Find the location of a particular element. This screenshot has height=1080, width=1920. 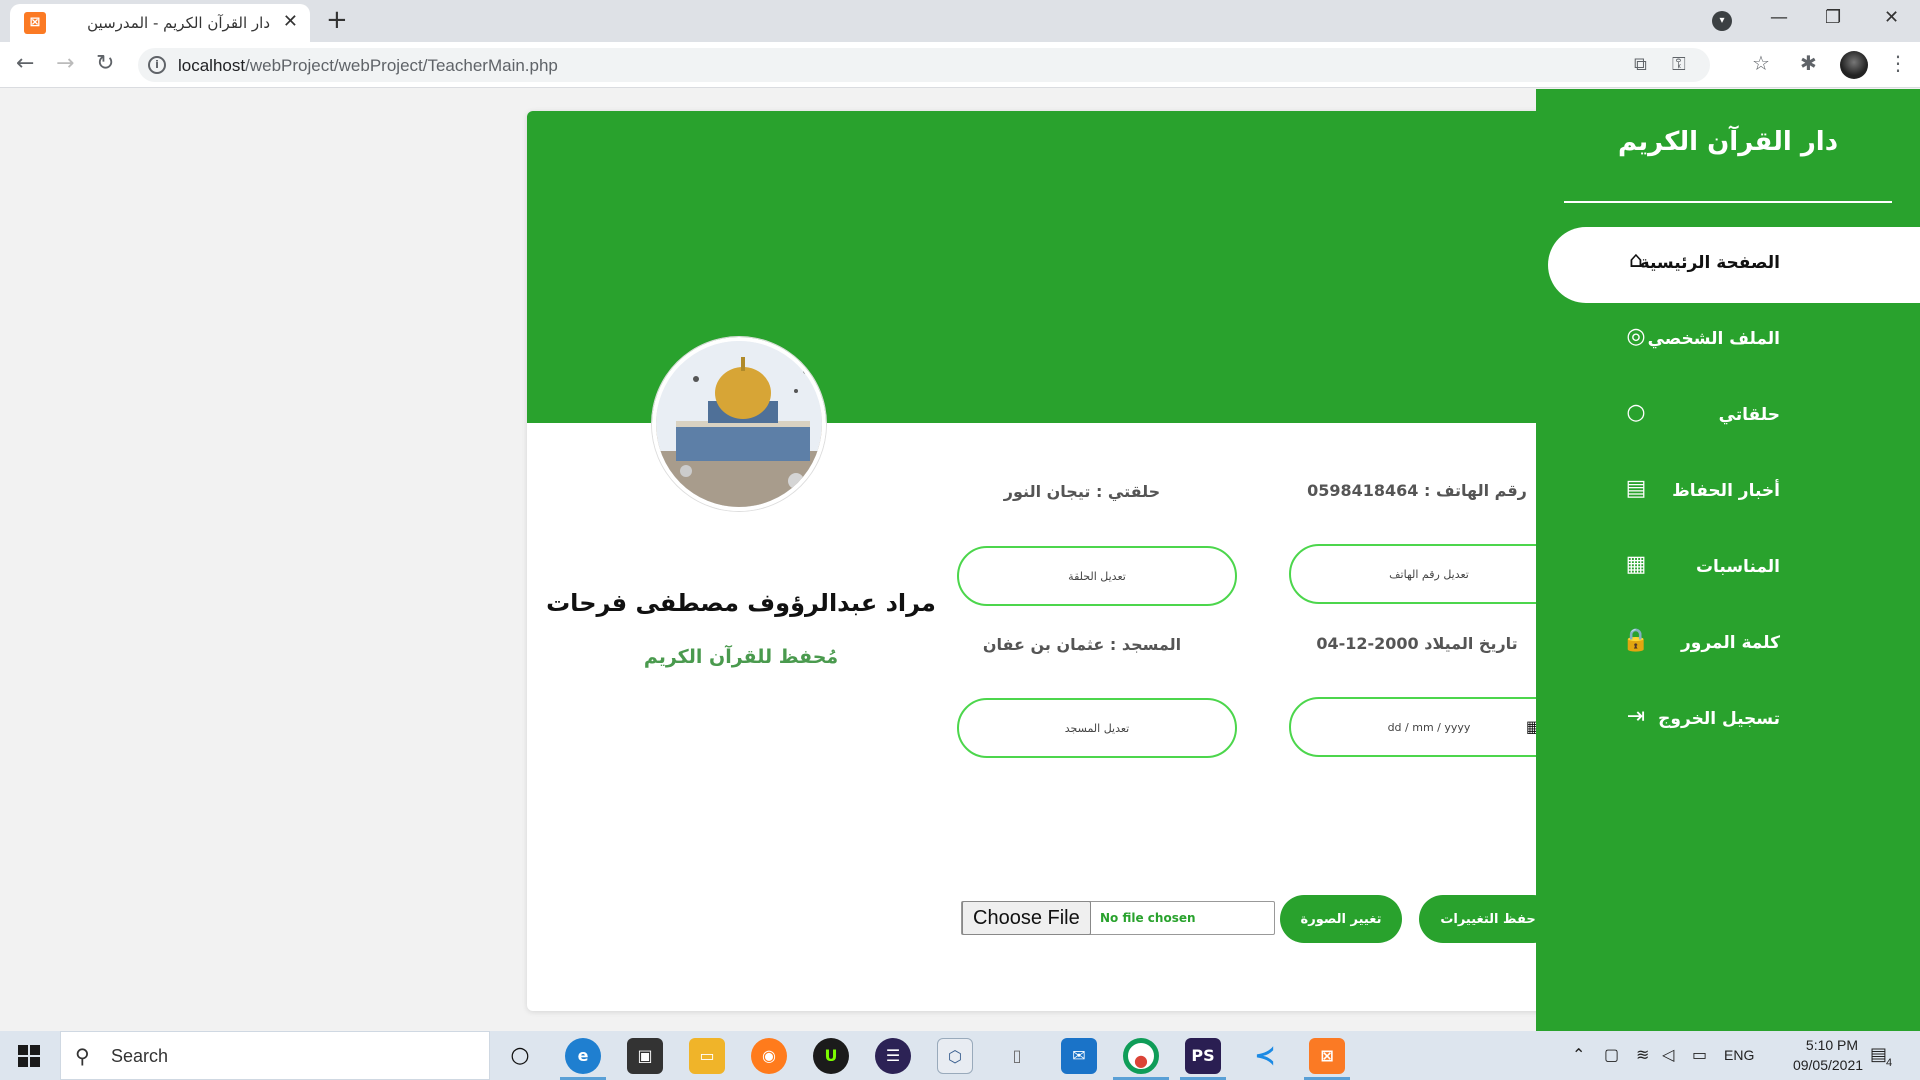

sidebar-item-logout: ⇥ تسجيل الخروج is located at coordinates (1734, 721).